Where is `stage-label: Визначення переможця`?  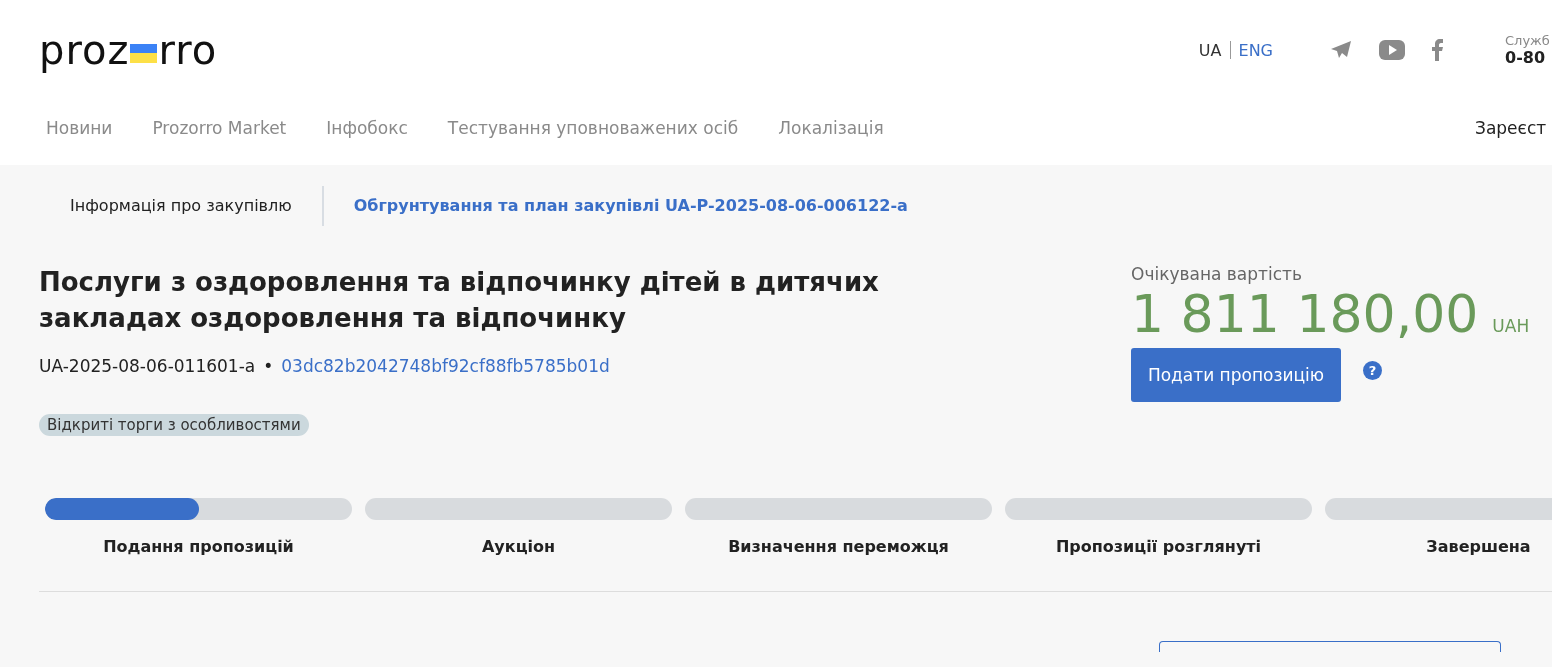 stage-label: Визначення переможця is located at coordinates (838, 546).